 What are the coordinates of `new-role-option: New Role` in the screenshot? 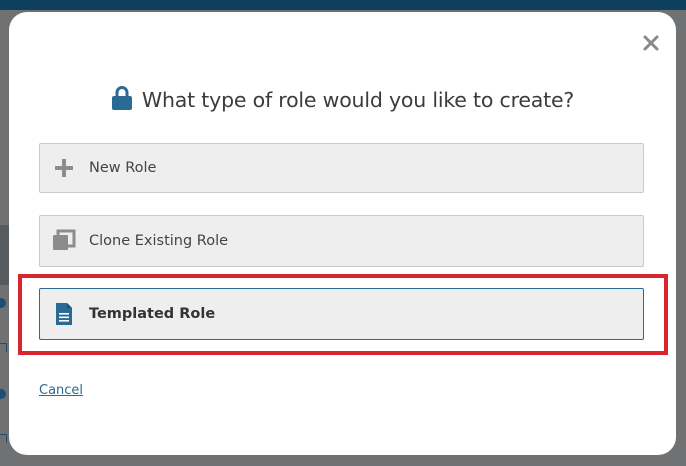 It's located at (341, 168).